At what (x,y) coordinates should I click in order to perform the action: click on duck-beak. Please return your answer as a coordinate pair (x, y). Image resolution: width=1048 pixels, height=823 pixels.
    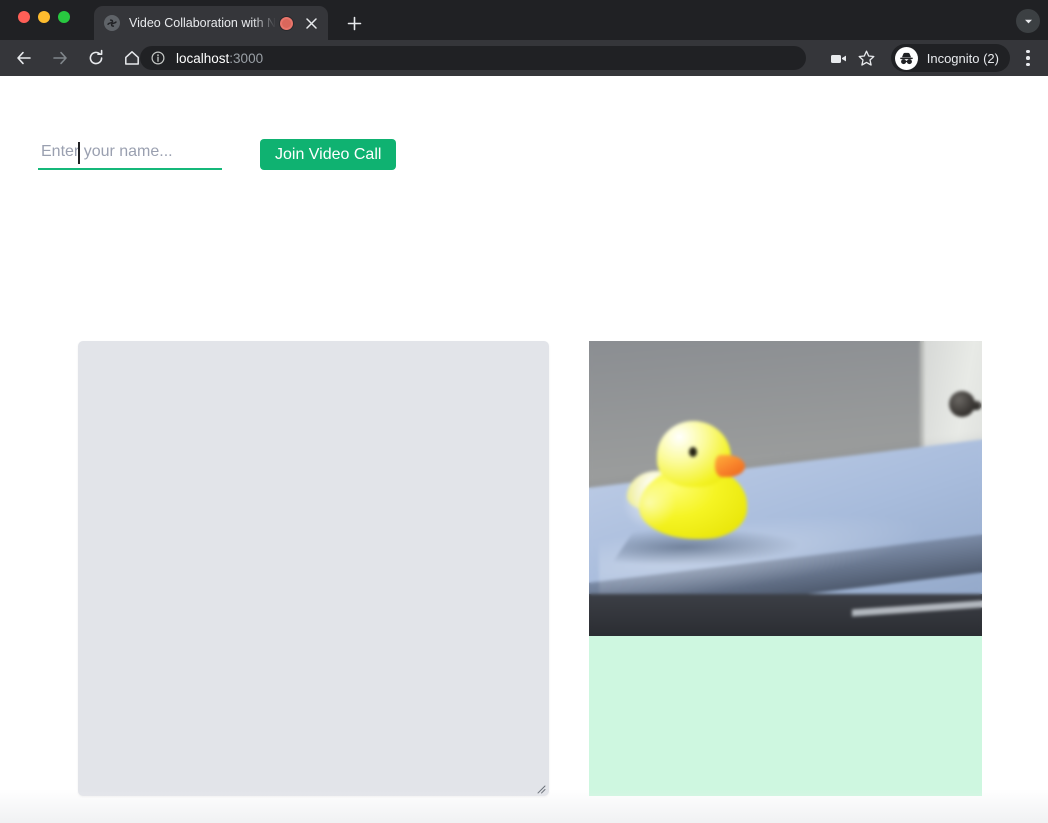
    Looking at the image, I should click on (730, 466).